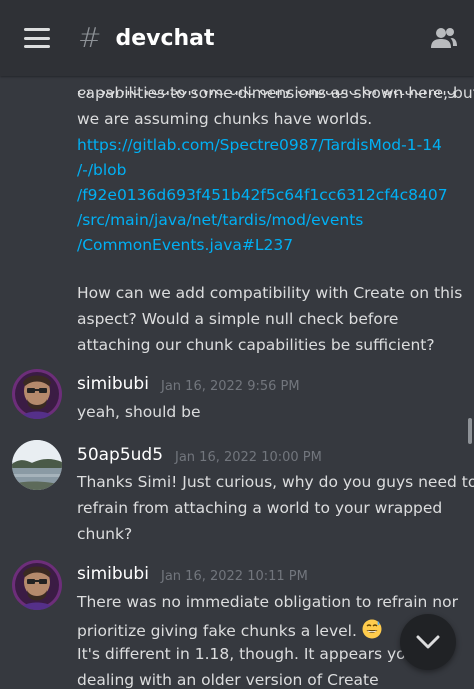  What do you see at coordinates (470, 431) in the screenshot?
I see `scrollbar-thumb` at bounding box center [470, 431].